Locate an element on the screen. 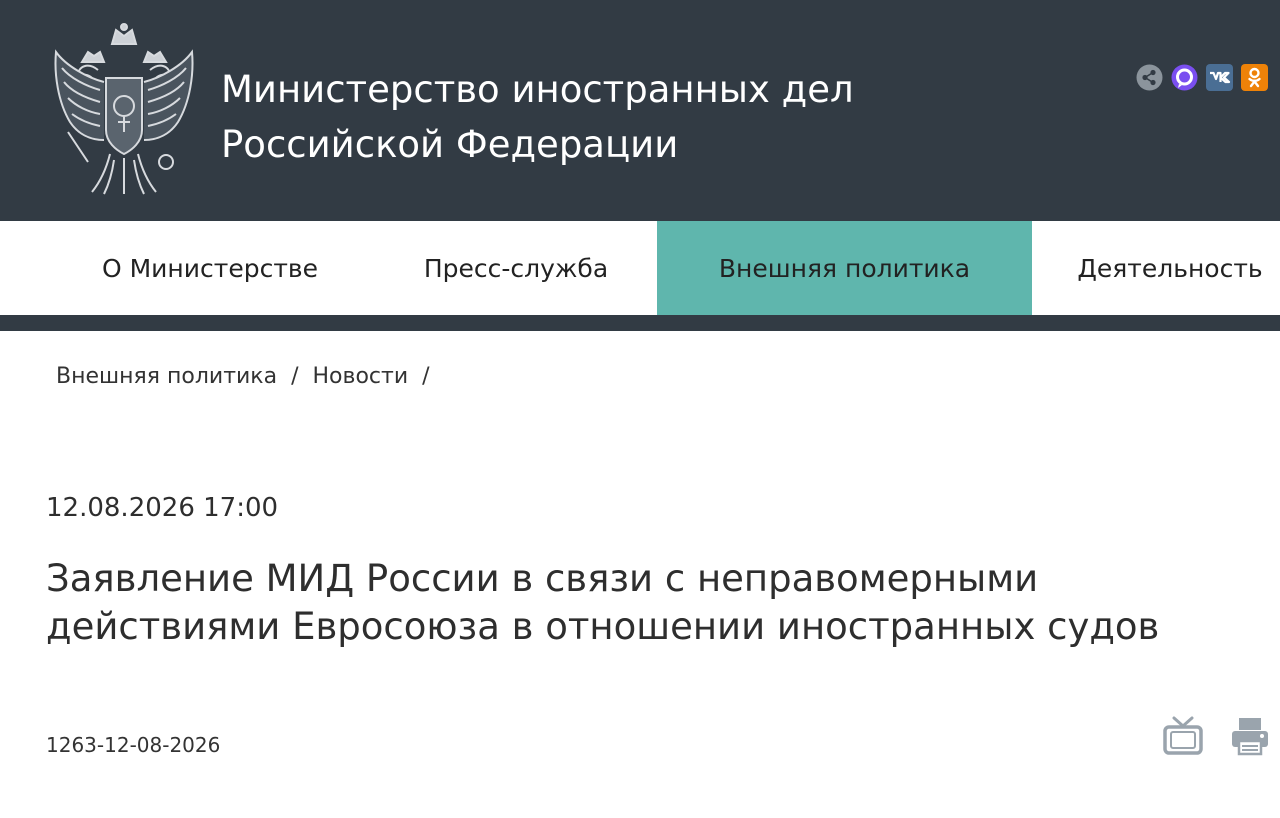  vk-button is located at coordinates (1219, 77).